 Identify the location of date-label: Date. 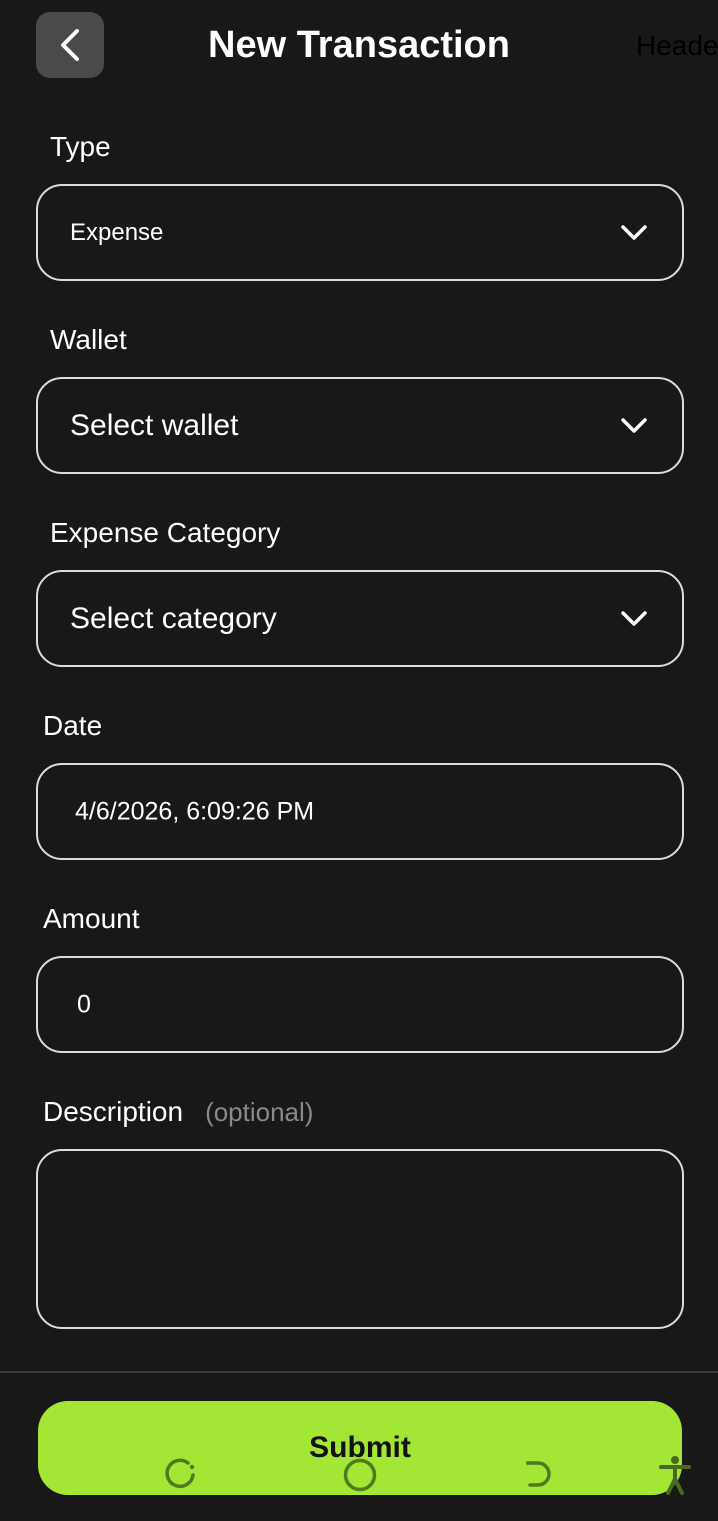
(73, 725).